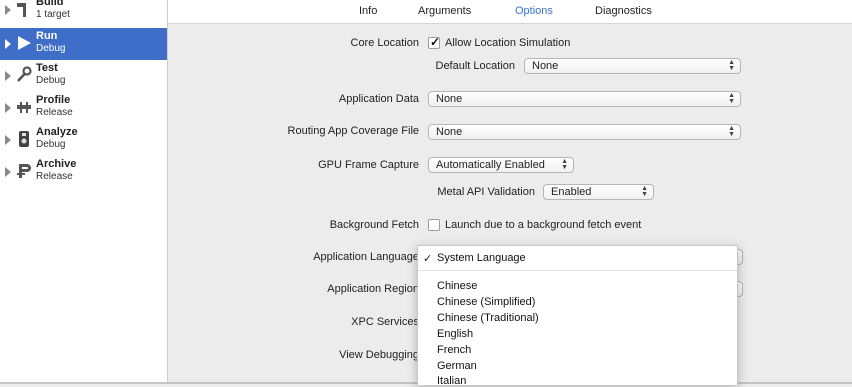  I want to click on application-language-label: Application Language, so click(366, 257).